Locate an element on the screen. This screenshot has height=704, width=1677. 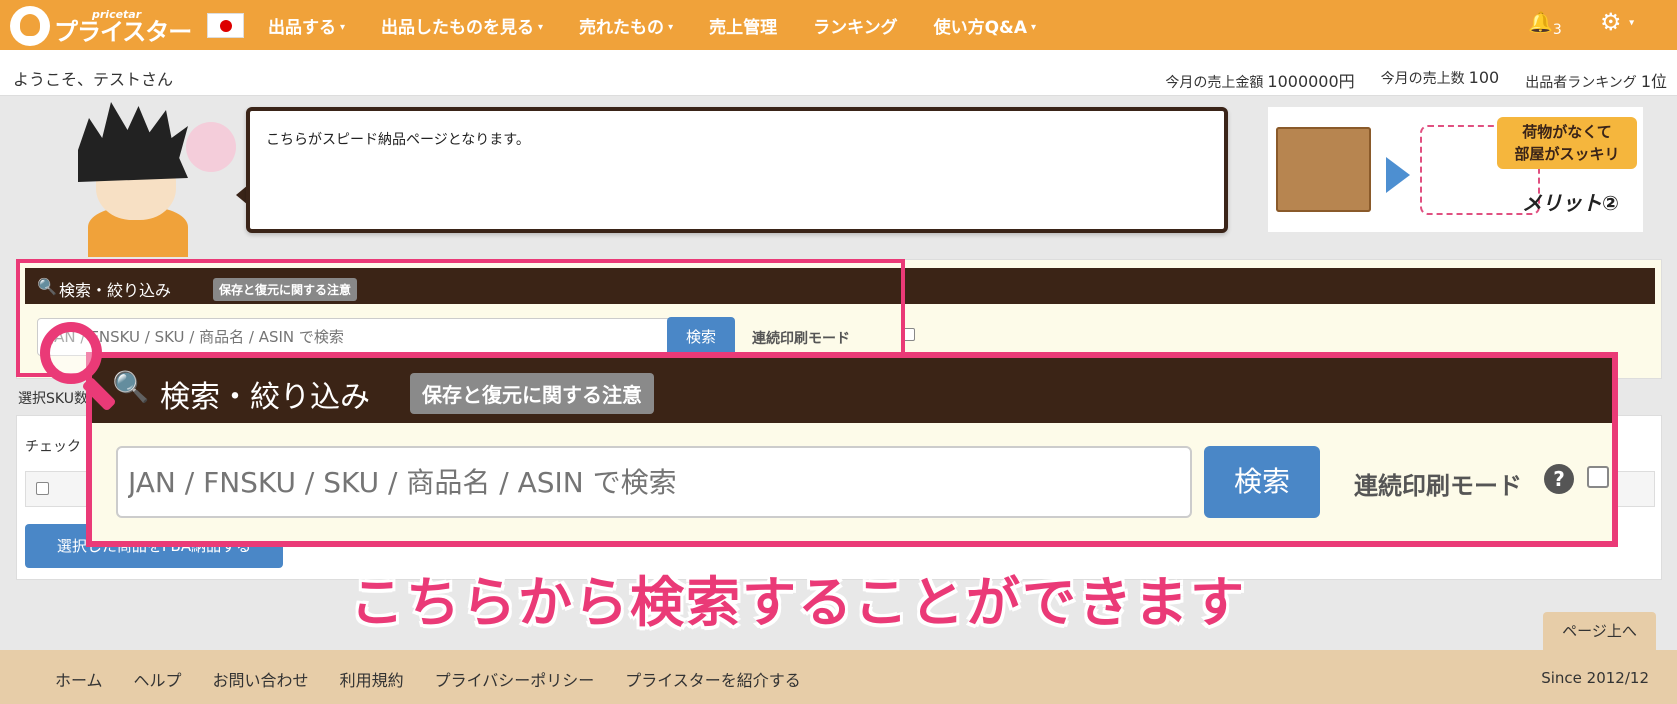
nav-item-qa: 使い方Q&A ▾ is located at coordinates (985, 25).